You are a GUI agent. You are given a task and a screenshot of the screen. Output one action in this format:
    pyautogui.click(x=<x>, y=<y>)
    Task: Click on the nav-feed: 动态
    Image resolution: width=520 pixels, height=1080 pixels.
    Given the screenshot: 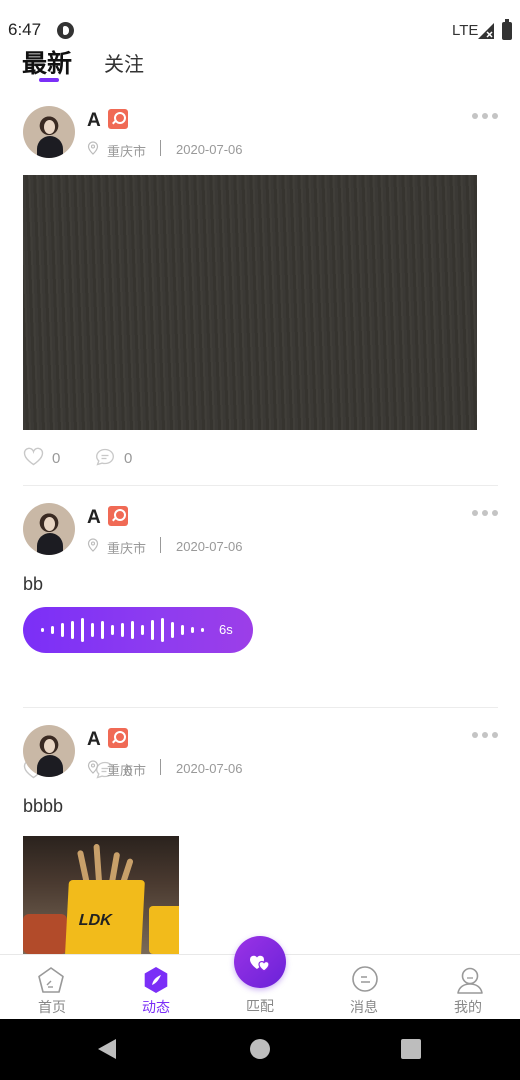 What is the action you would take?
    pyautogui.click(x=156, y=987)
    